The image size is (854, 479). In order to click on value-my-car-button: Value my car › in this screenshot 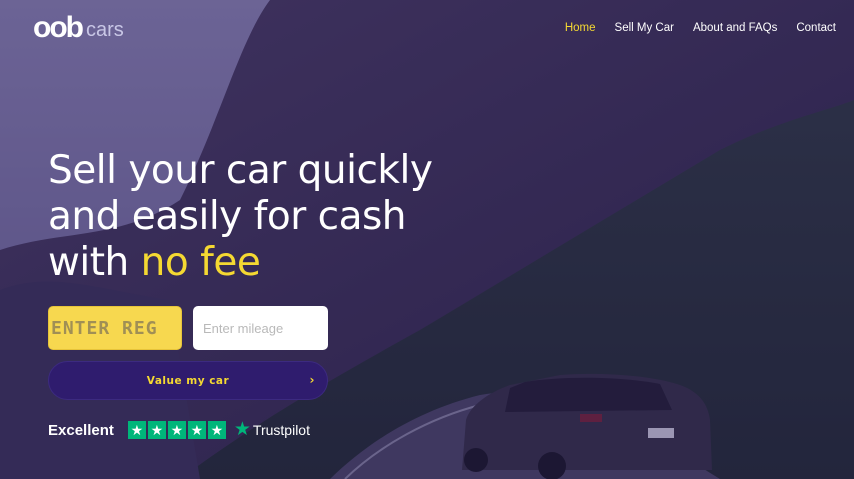, I will do `click(188, 380)`.